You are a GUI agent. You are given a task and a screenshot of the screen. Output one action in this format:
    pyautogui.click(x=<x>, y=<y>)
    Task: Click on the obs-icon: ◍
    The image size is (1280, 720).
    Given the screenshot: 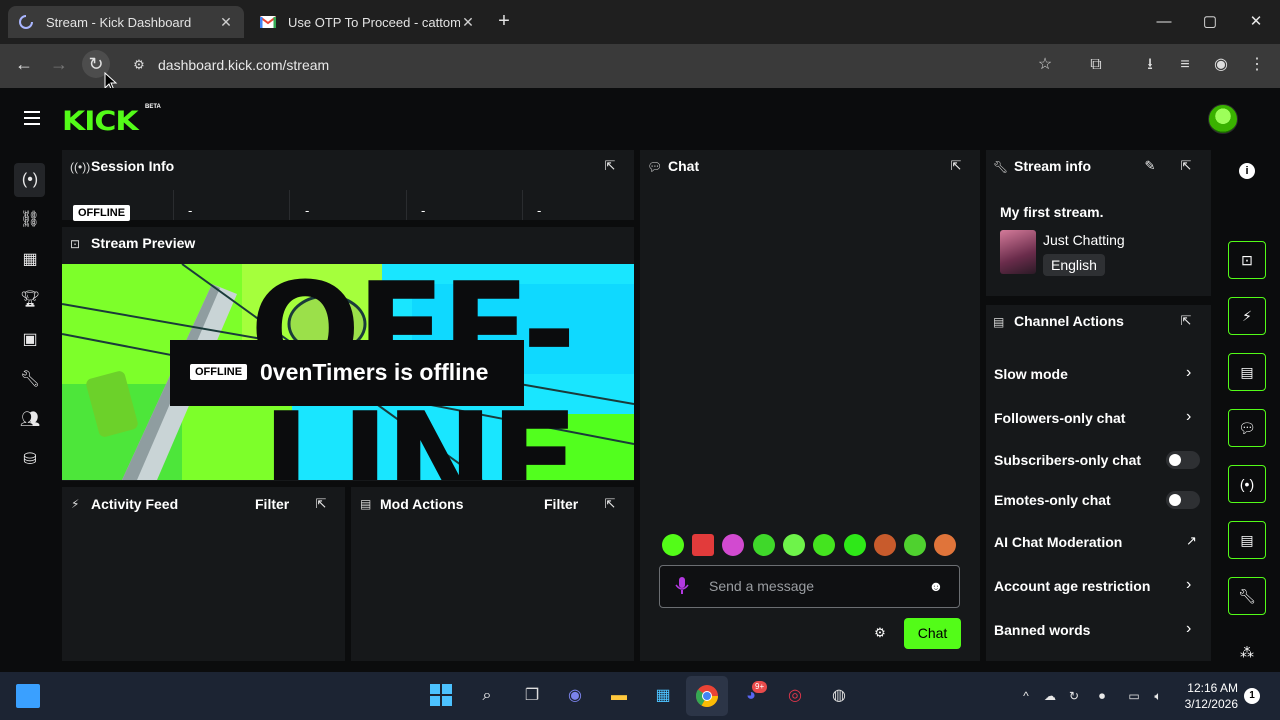 What is the action you would take?
    pyautogui.click(x=839, y=696)
    